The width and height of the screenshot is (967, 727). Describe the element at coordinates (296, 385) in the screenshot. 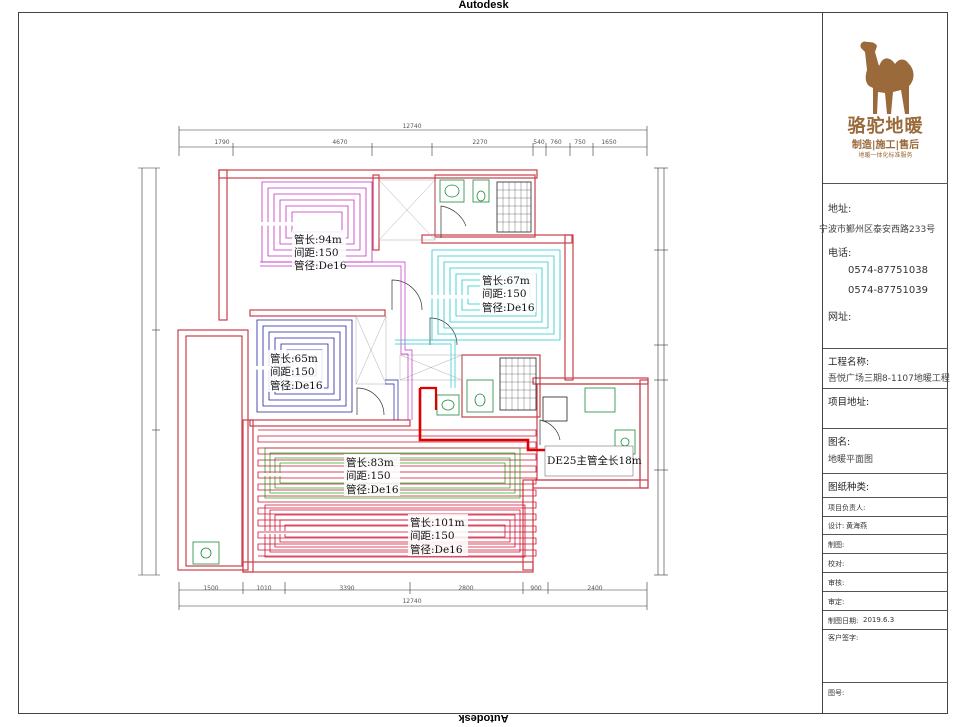

I see `loop-65-diameter: 管径:De16` at that location.